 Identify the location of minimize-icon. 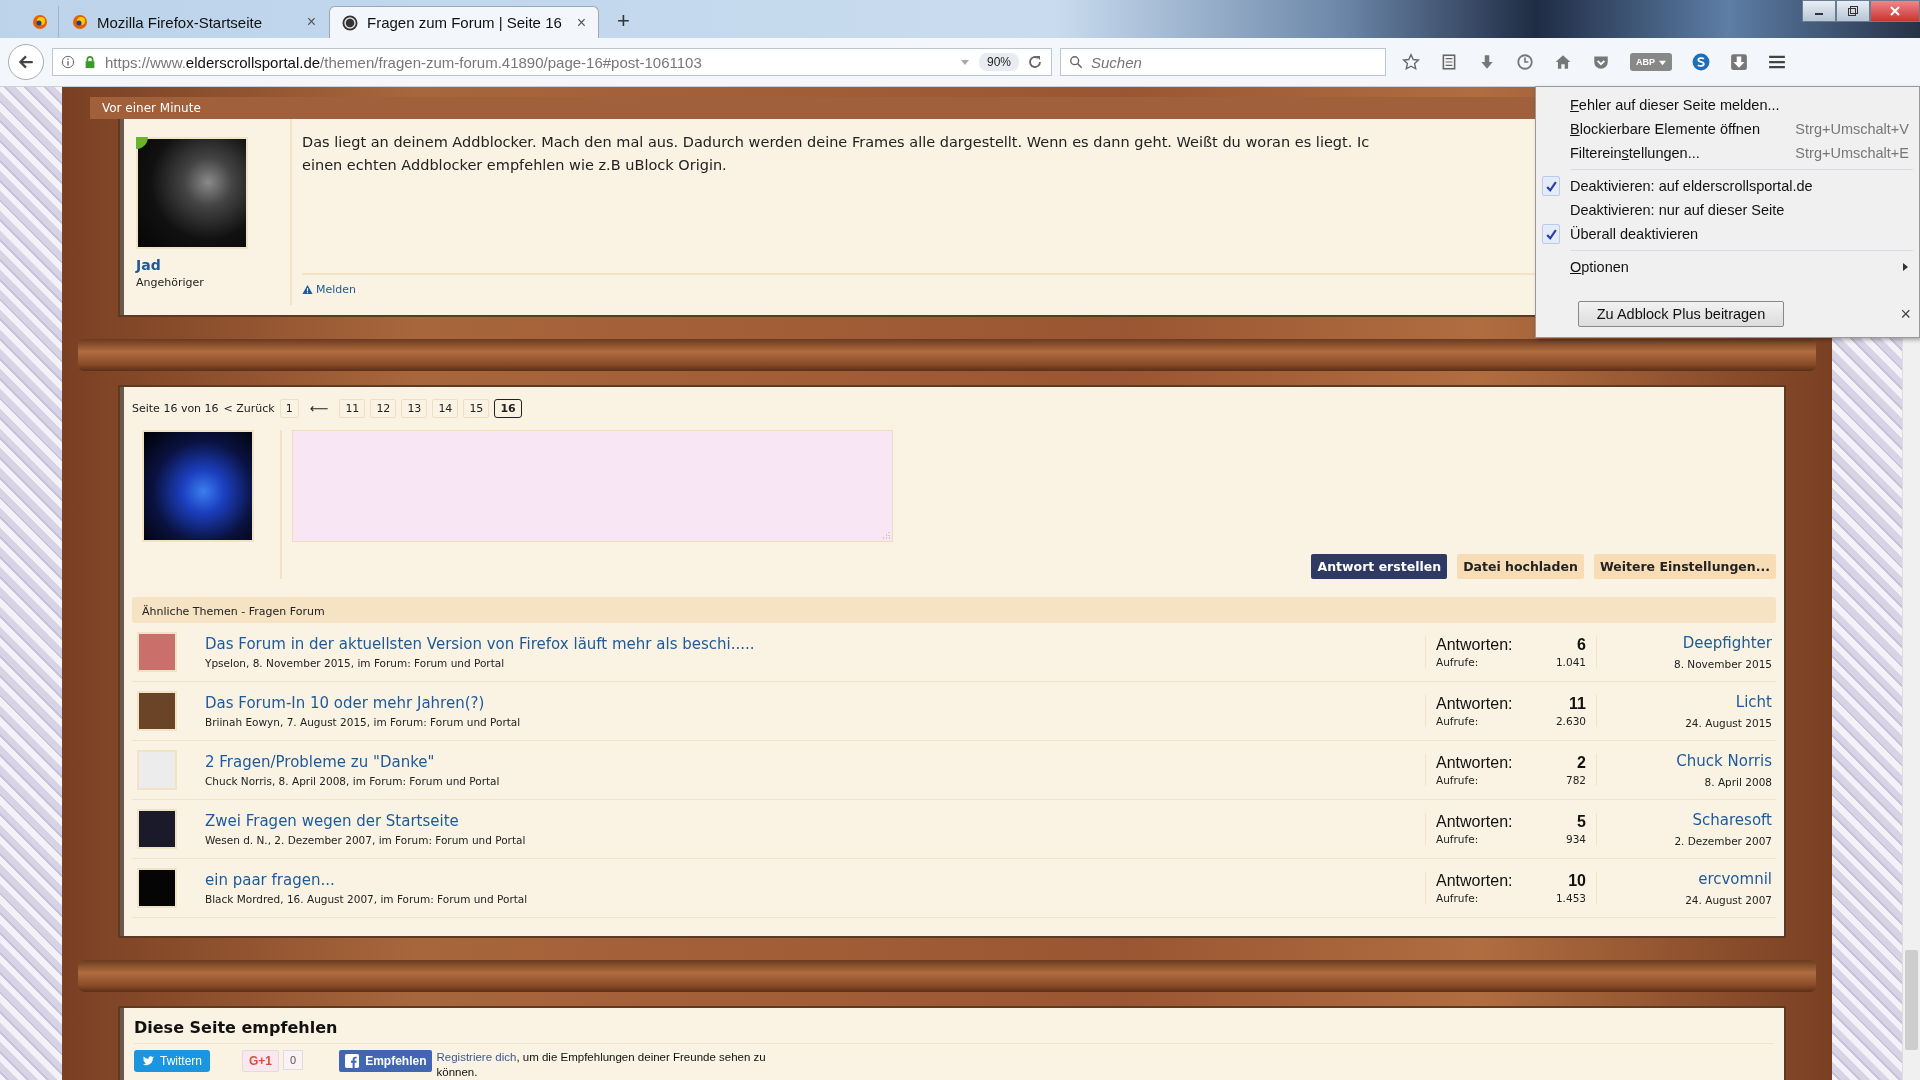
(1819, 14).